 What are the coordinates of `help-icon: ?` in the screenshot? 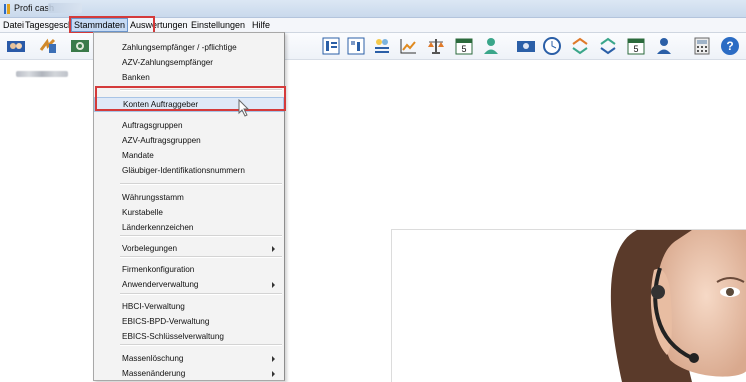 It's located at (730, 46).